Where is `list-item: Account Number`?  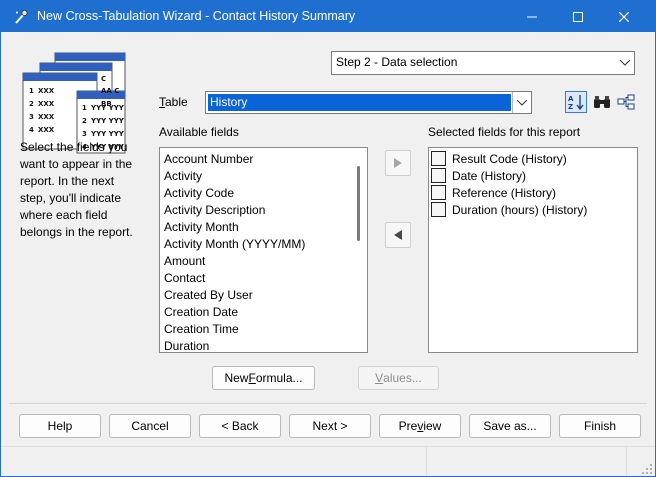 list-item: Account Number is located at coordinates (208, 160).